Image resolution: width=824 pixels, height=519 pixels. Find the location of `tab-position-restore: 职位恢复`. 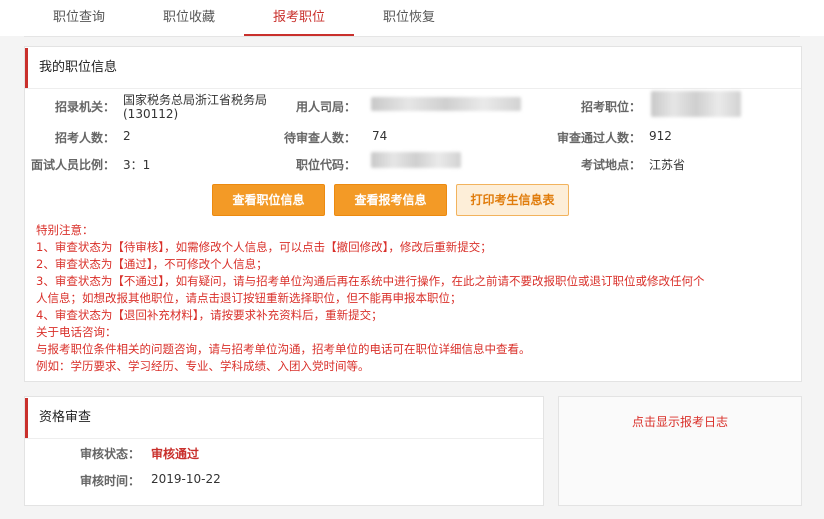

tab-position-restore: 职位恢复 is located at coordinates (409, 17).